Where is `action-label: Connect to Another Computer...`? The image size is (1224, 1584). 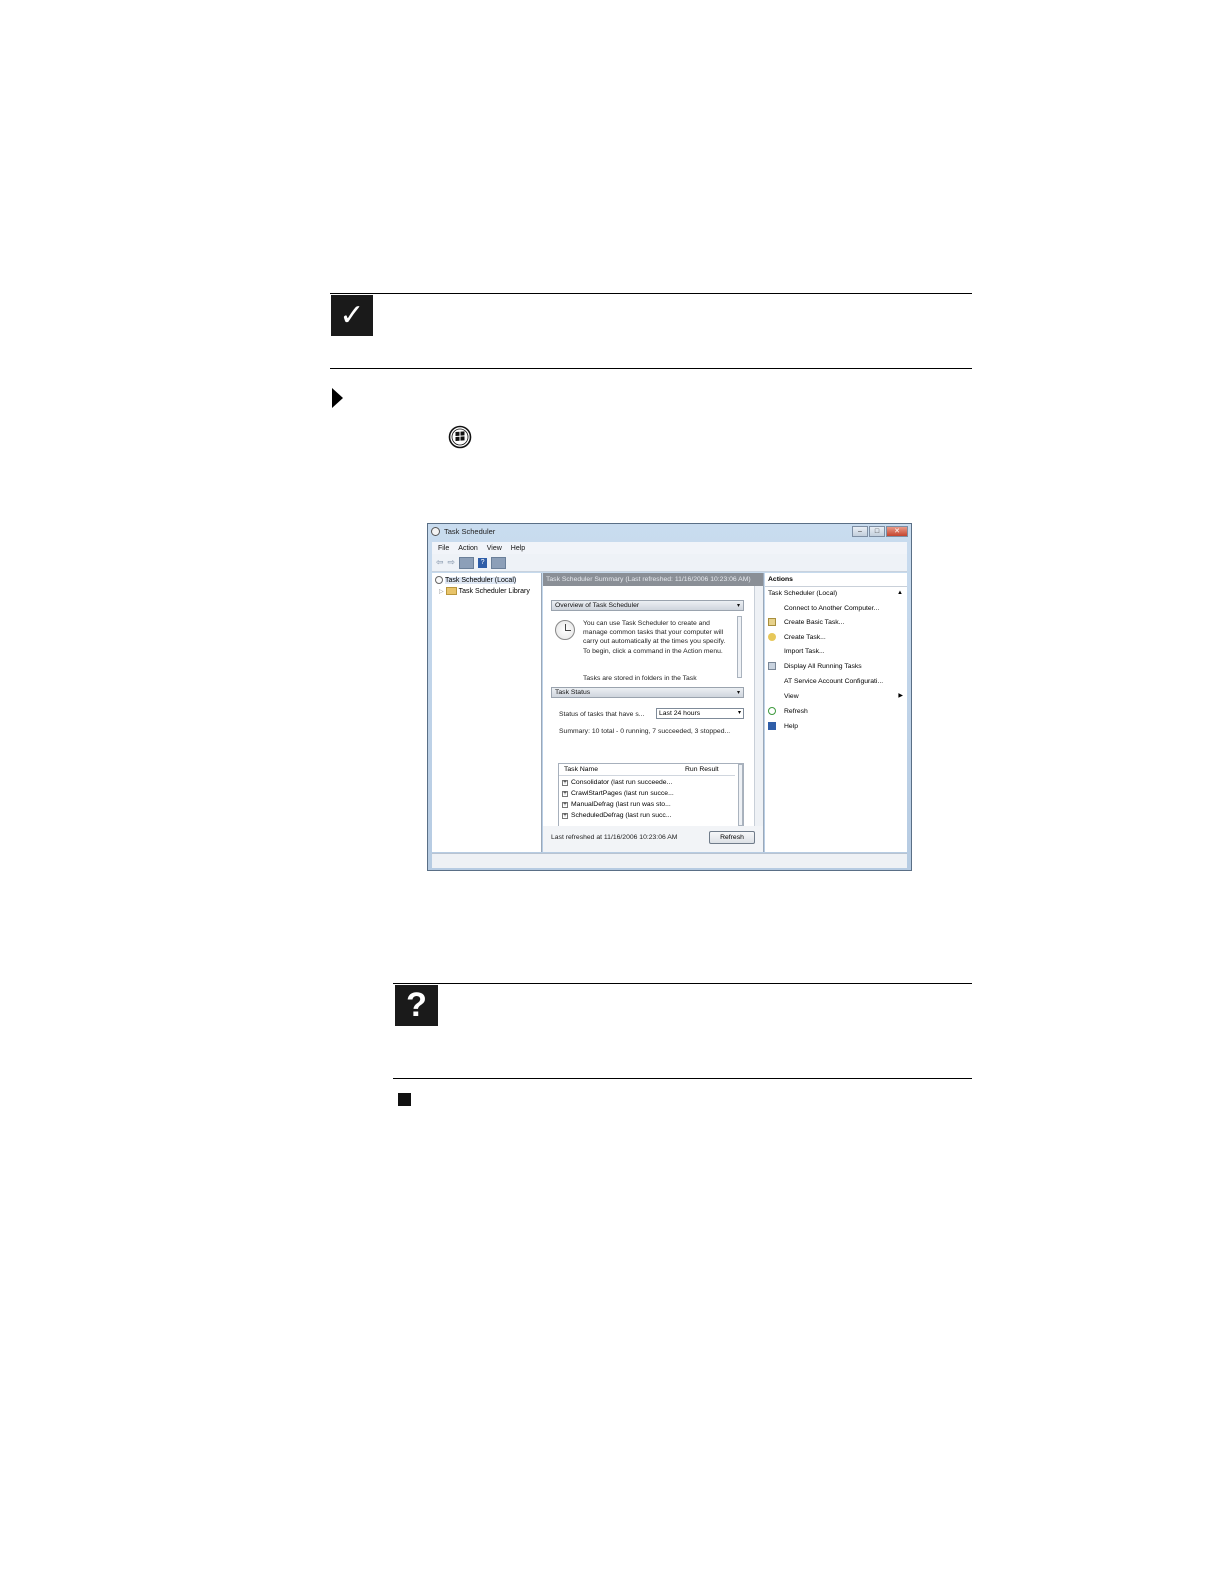 action-label: Connect to Another Computer... is located at coordinates (832, 608).